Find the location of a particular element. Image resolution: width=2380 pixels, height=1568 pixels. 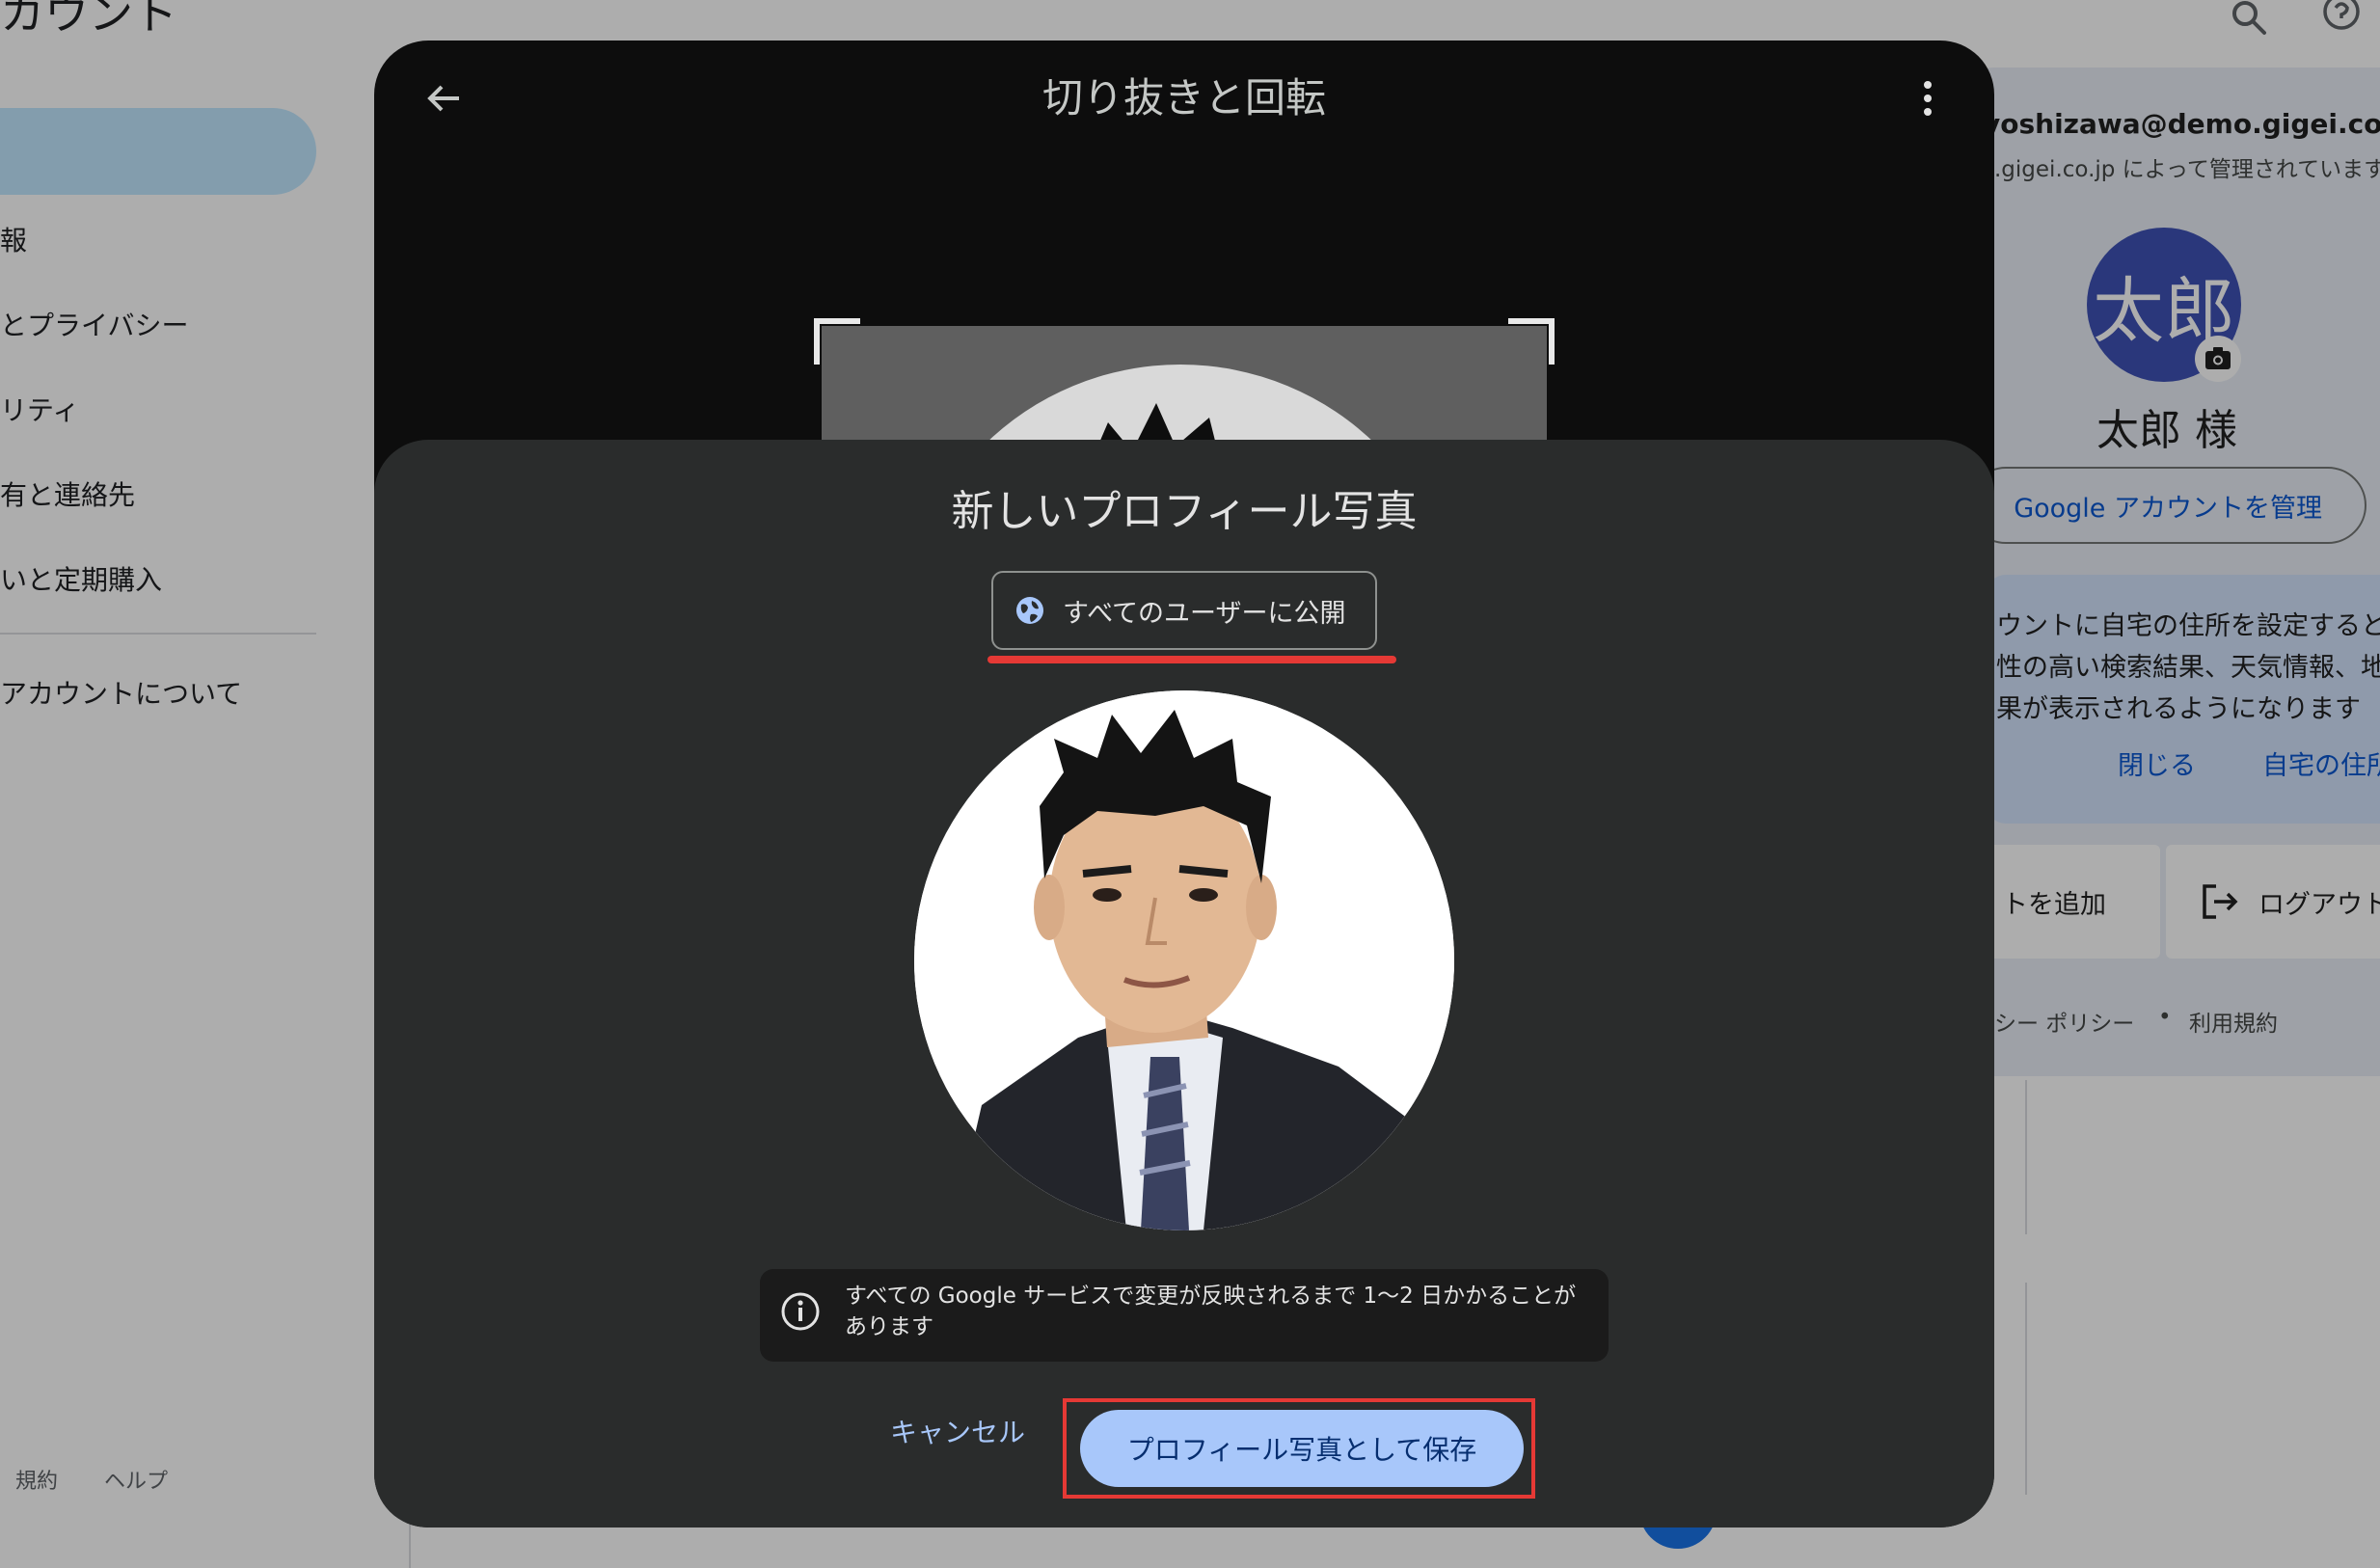

crop-dialog-title: 切り抜きと回転 is located at coordinates (1184, 98).